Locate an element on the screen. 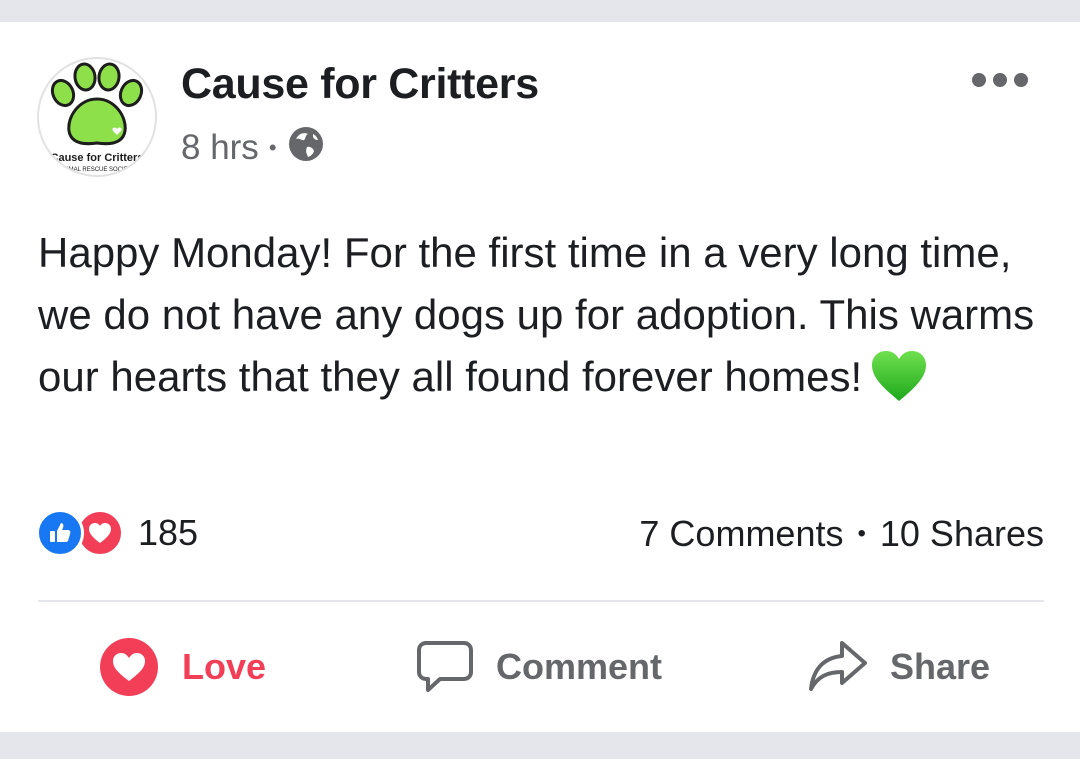 Image resolution: width=1080 pixels, height=759 pixels. share-arrow-icon is located at coordinates (838, 667).